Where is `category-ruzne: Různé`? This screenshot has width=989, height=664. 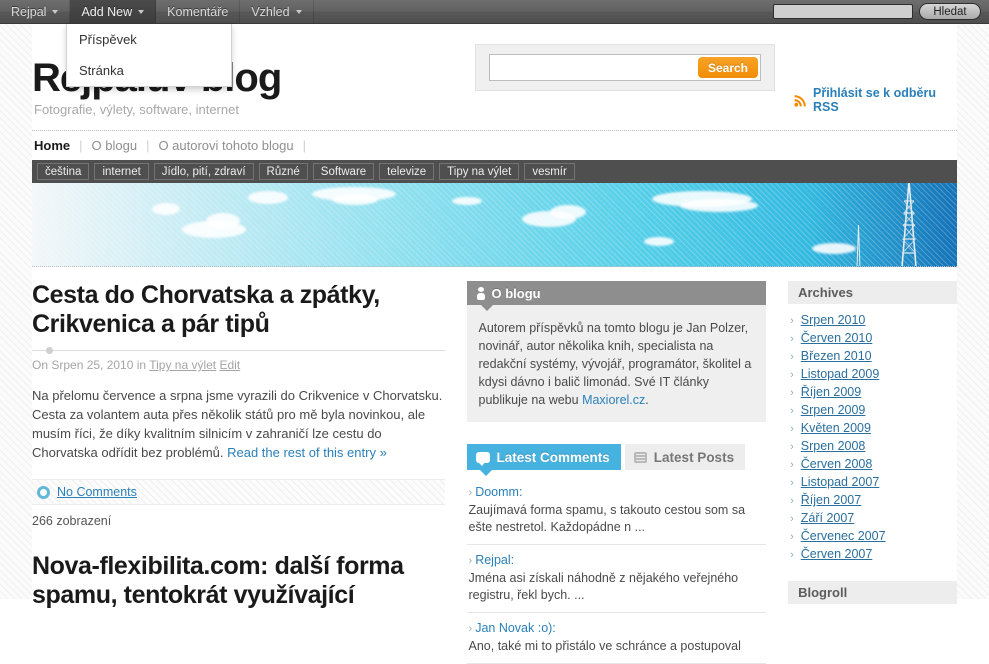 category-ruzne: Různé is located at coordinates (283, 171).